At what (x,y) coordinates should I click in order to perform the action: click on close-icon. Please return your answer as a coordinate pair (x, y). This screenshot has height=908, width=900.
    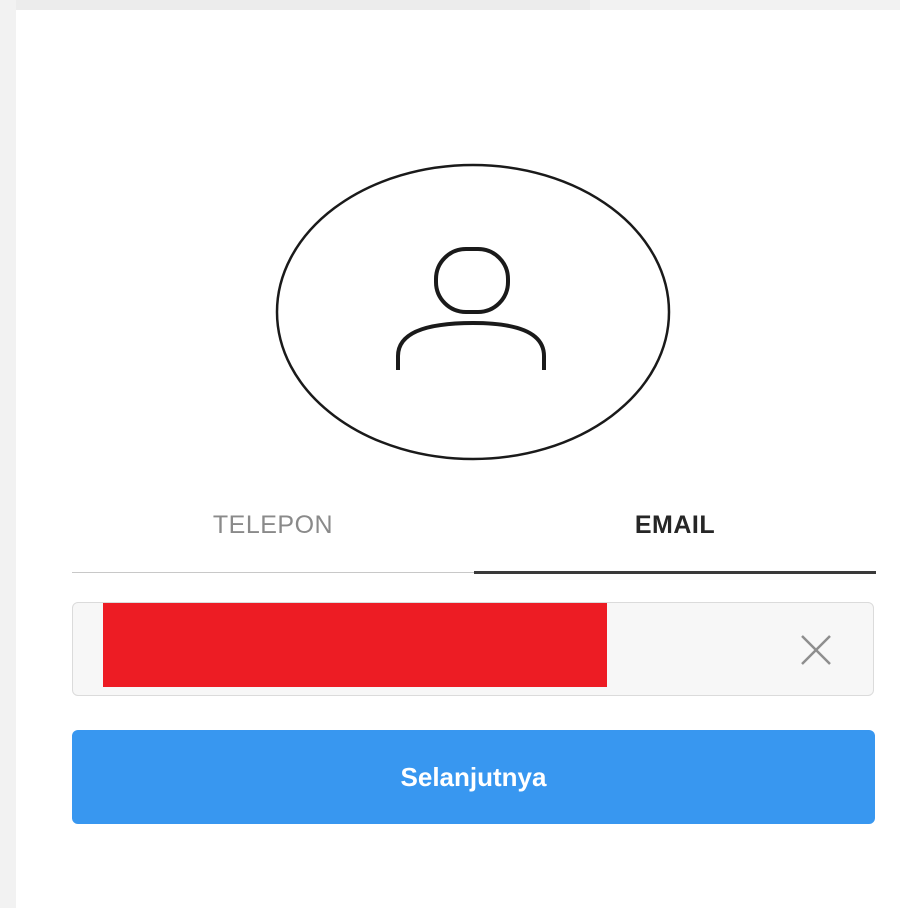
    Looking at the image, I should click on (816, 650).